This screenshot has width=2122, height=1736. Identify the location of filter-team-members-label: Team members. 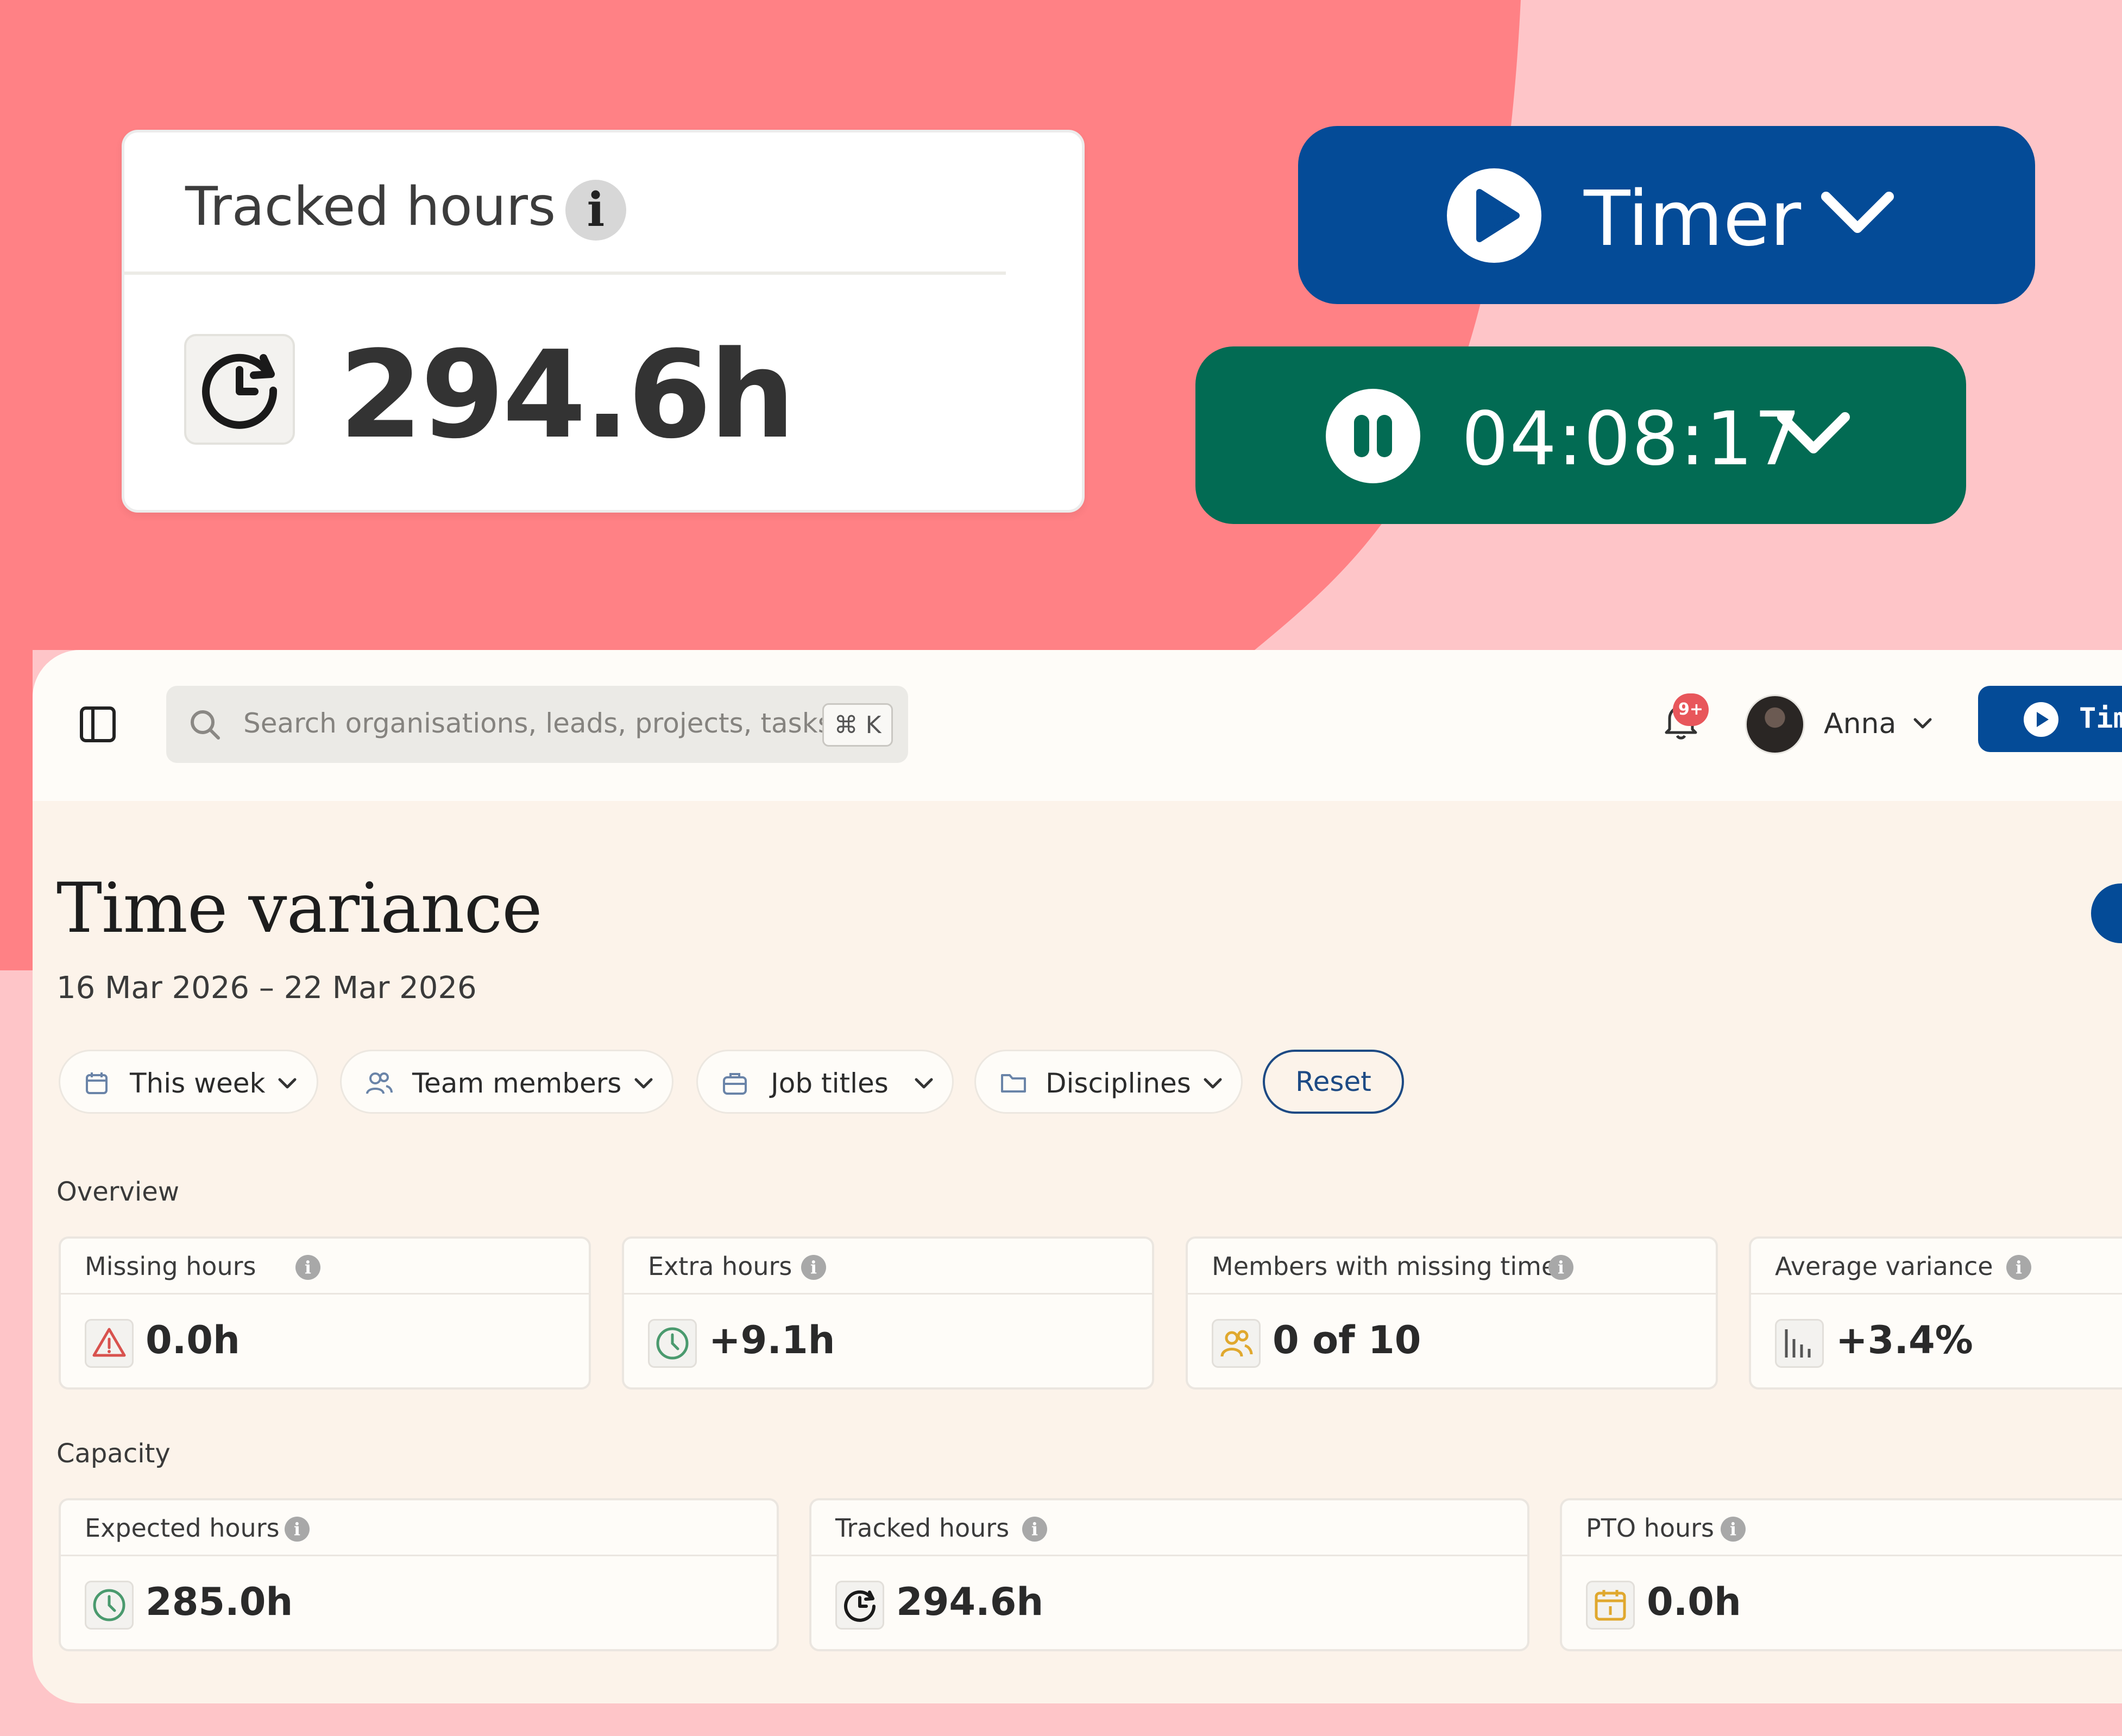
(517, 1083).